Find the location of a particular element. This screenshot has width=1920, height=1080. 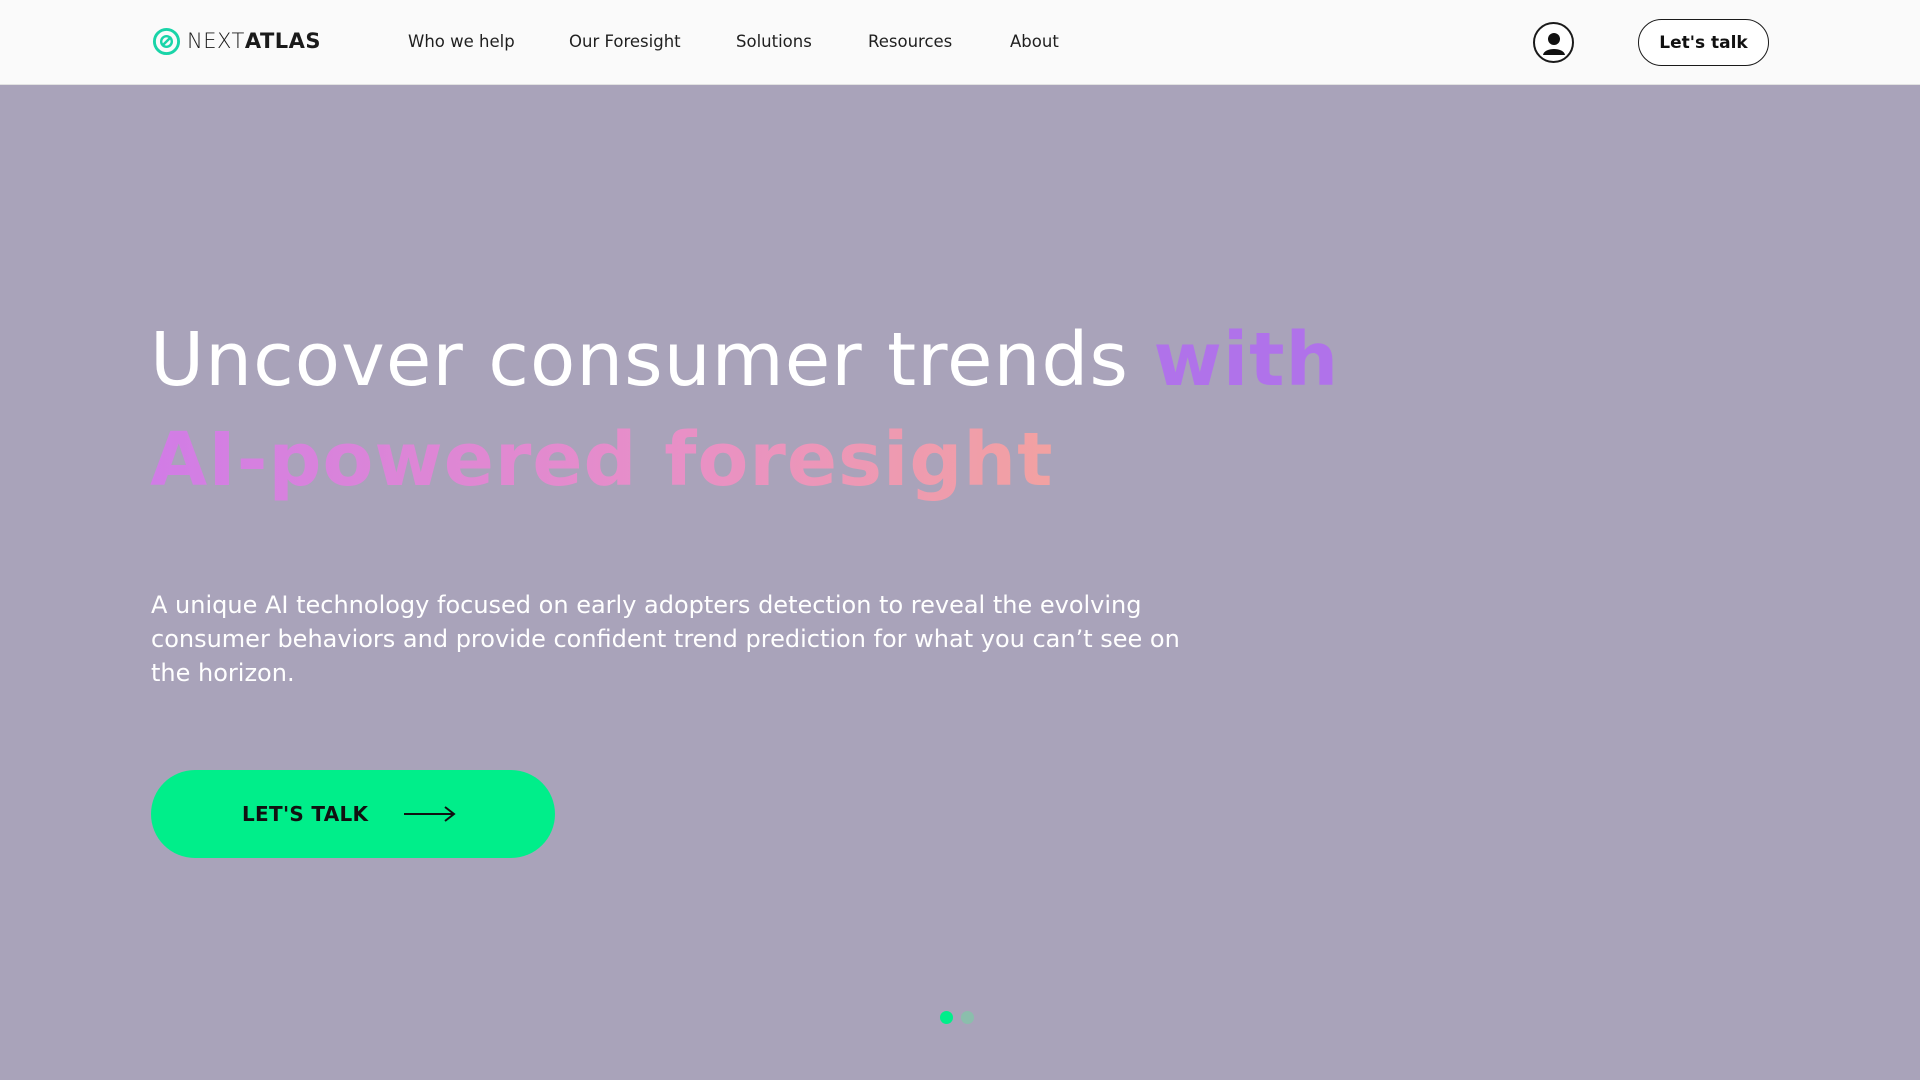

nav-item-who-we-help: Who we help is located at coordinates (461, 42).